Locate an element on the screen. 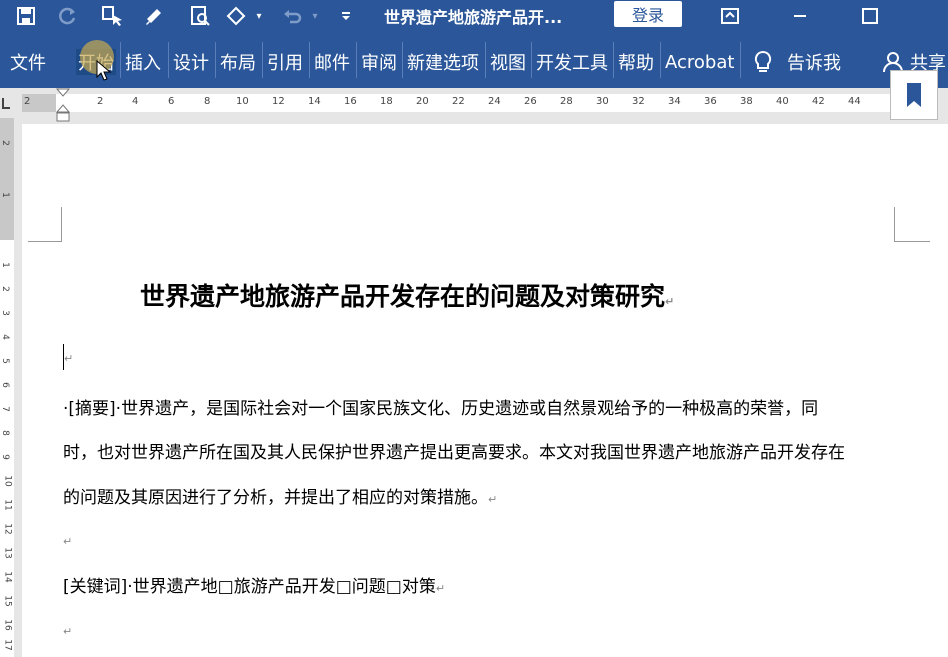 This screenshot has height=657, width=948. lightbulb-icon is located at coordinates (763, 62).